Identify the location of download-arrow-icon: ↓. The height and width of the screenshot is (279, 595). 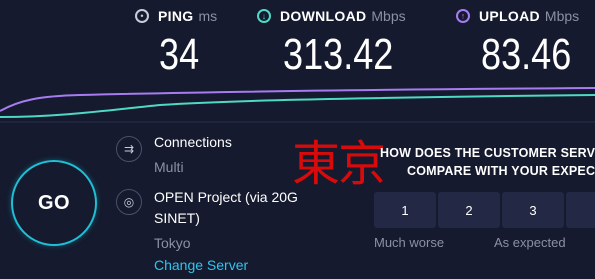
(264, 16).